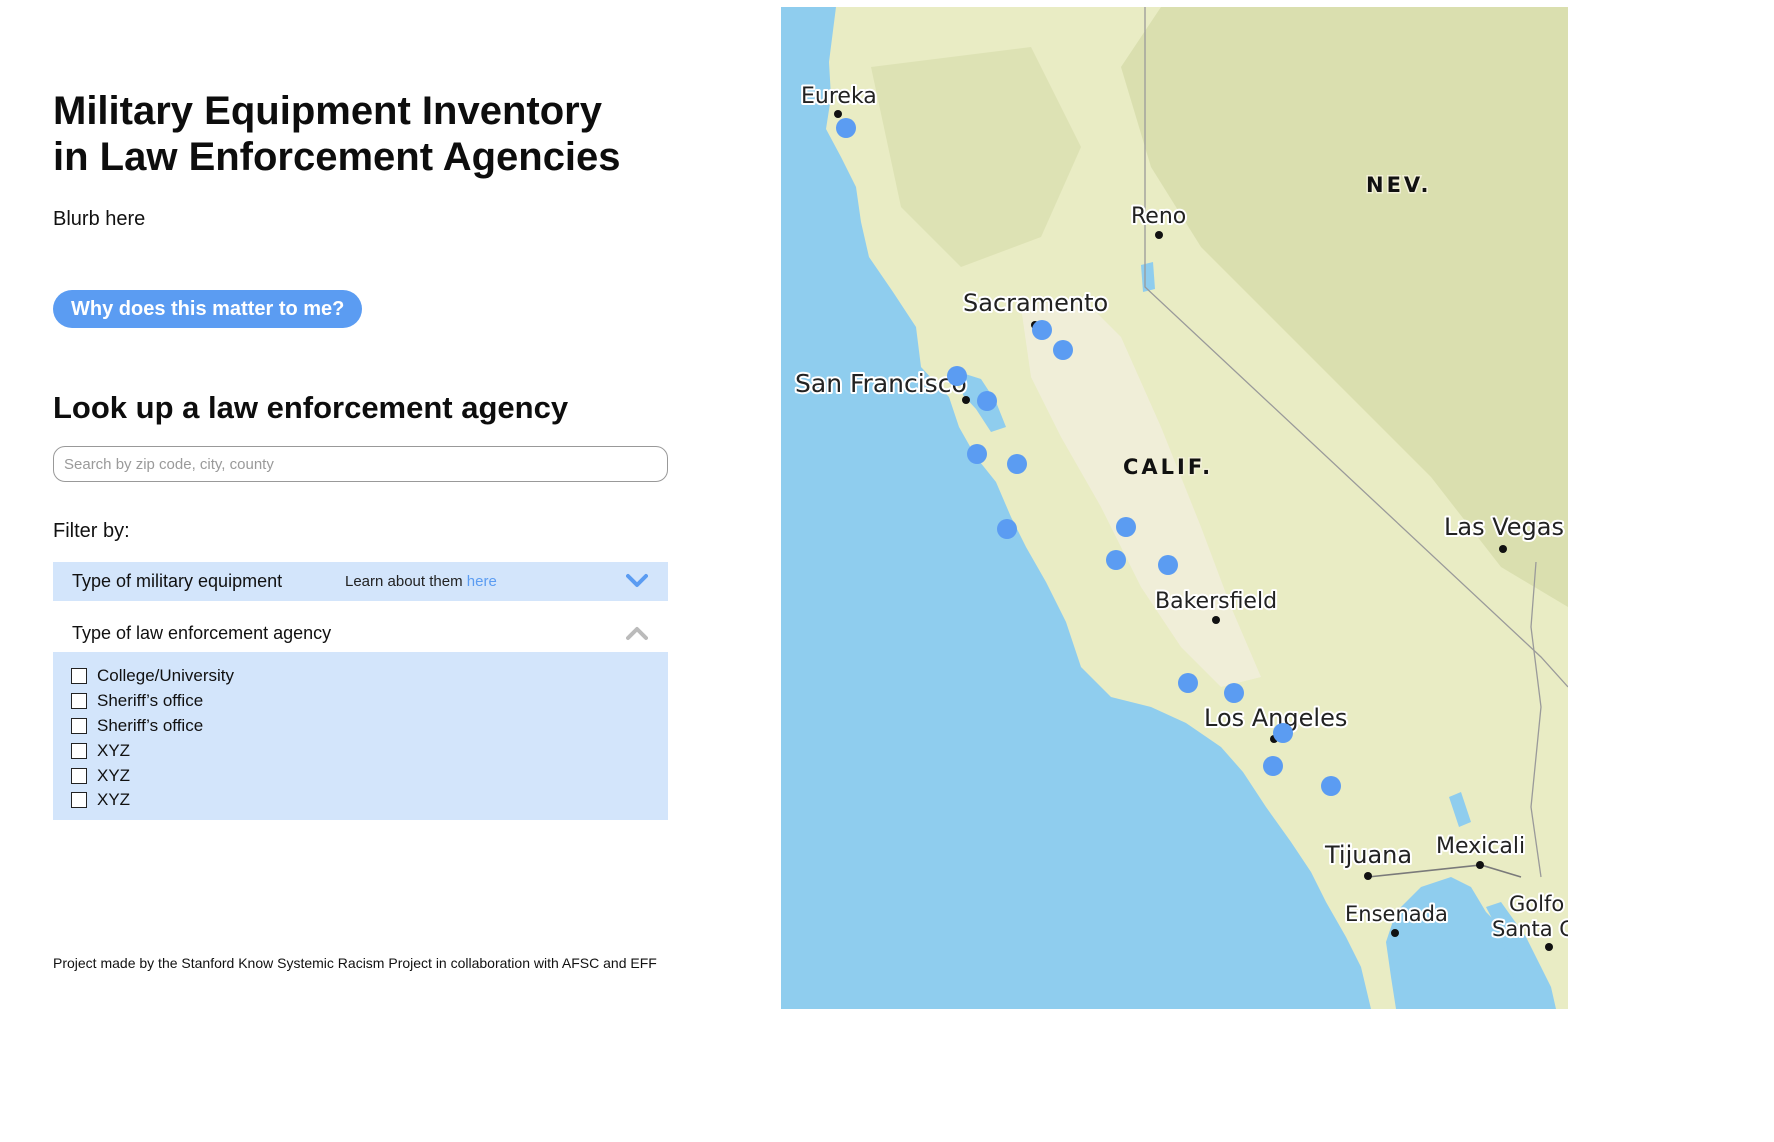  Describe the element at coordinates (482, 581) in the screenshot. I see `learn-here-link: here` at that location.